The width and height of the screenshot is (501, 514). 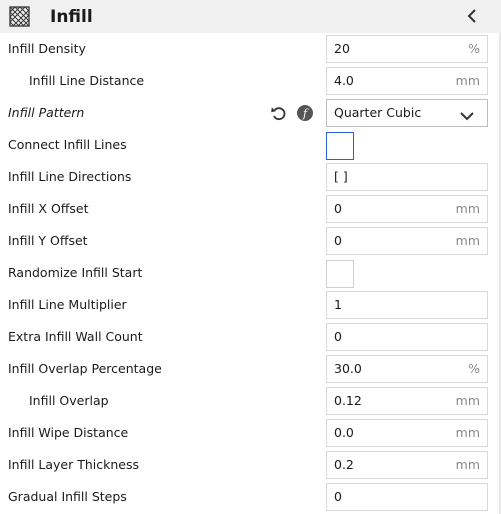 I want to click on setting-infill-overlap-percentage: Infill Overlap Percentage 30.0 %, so click(x=250, y=369).